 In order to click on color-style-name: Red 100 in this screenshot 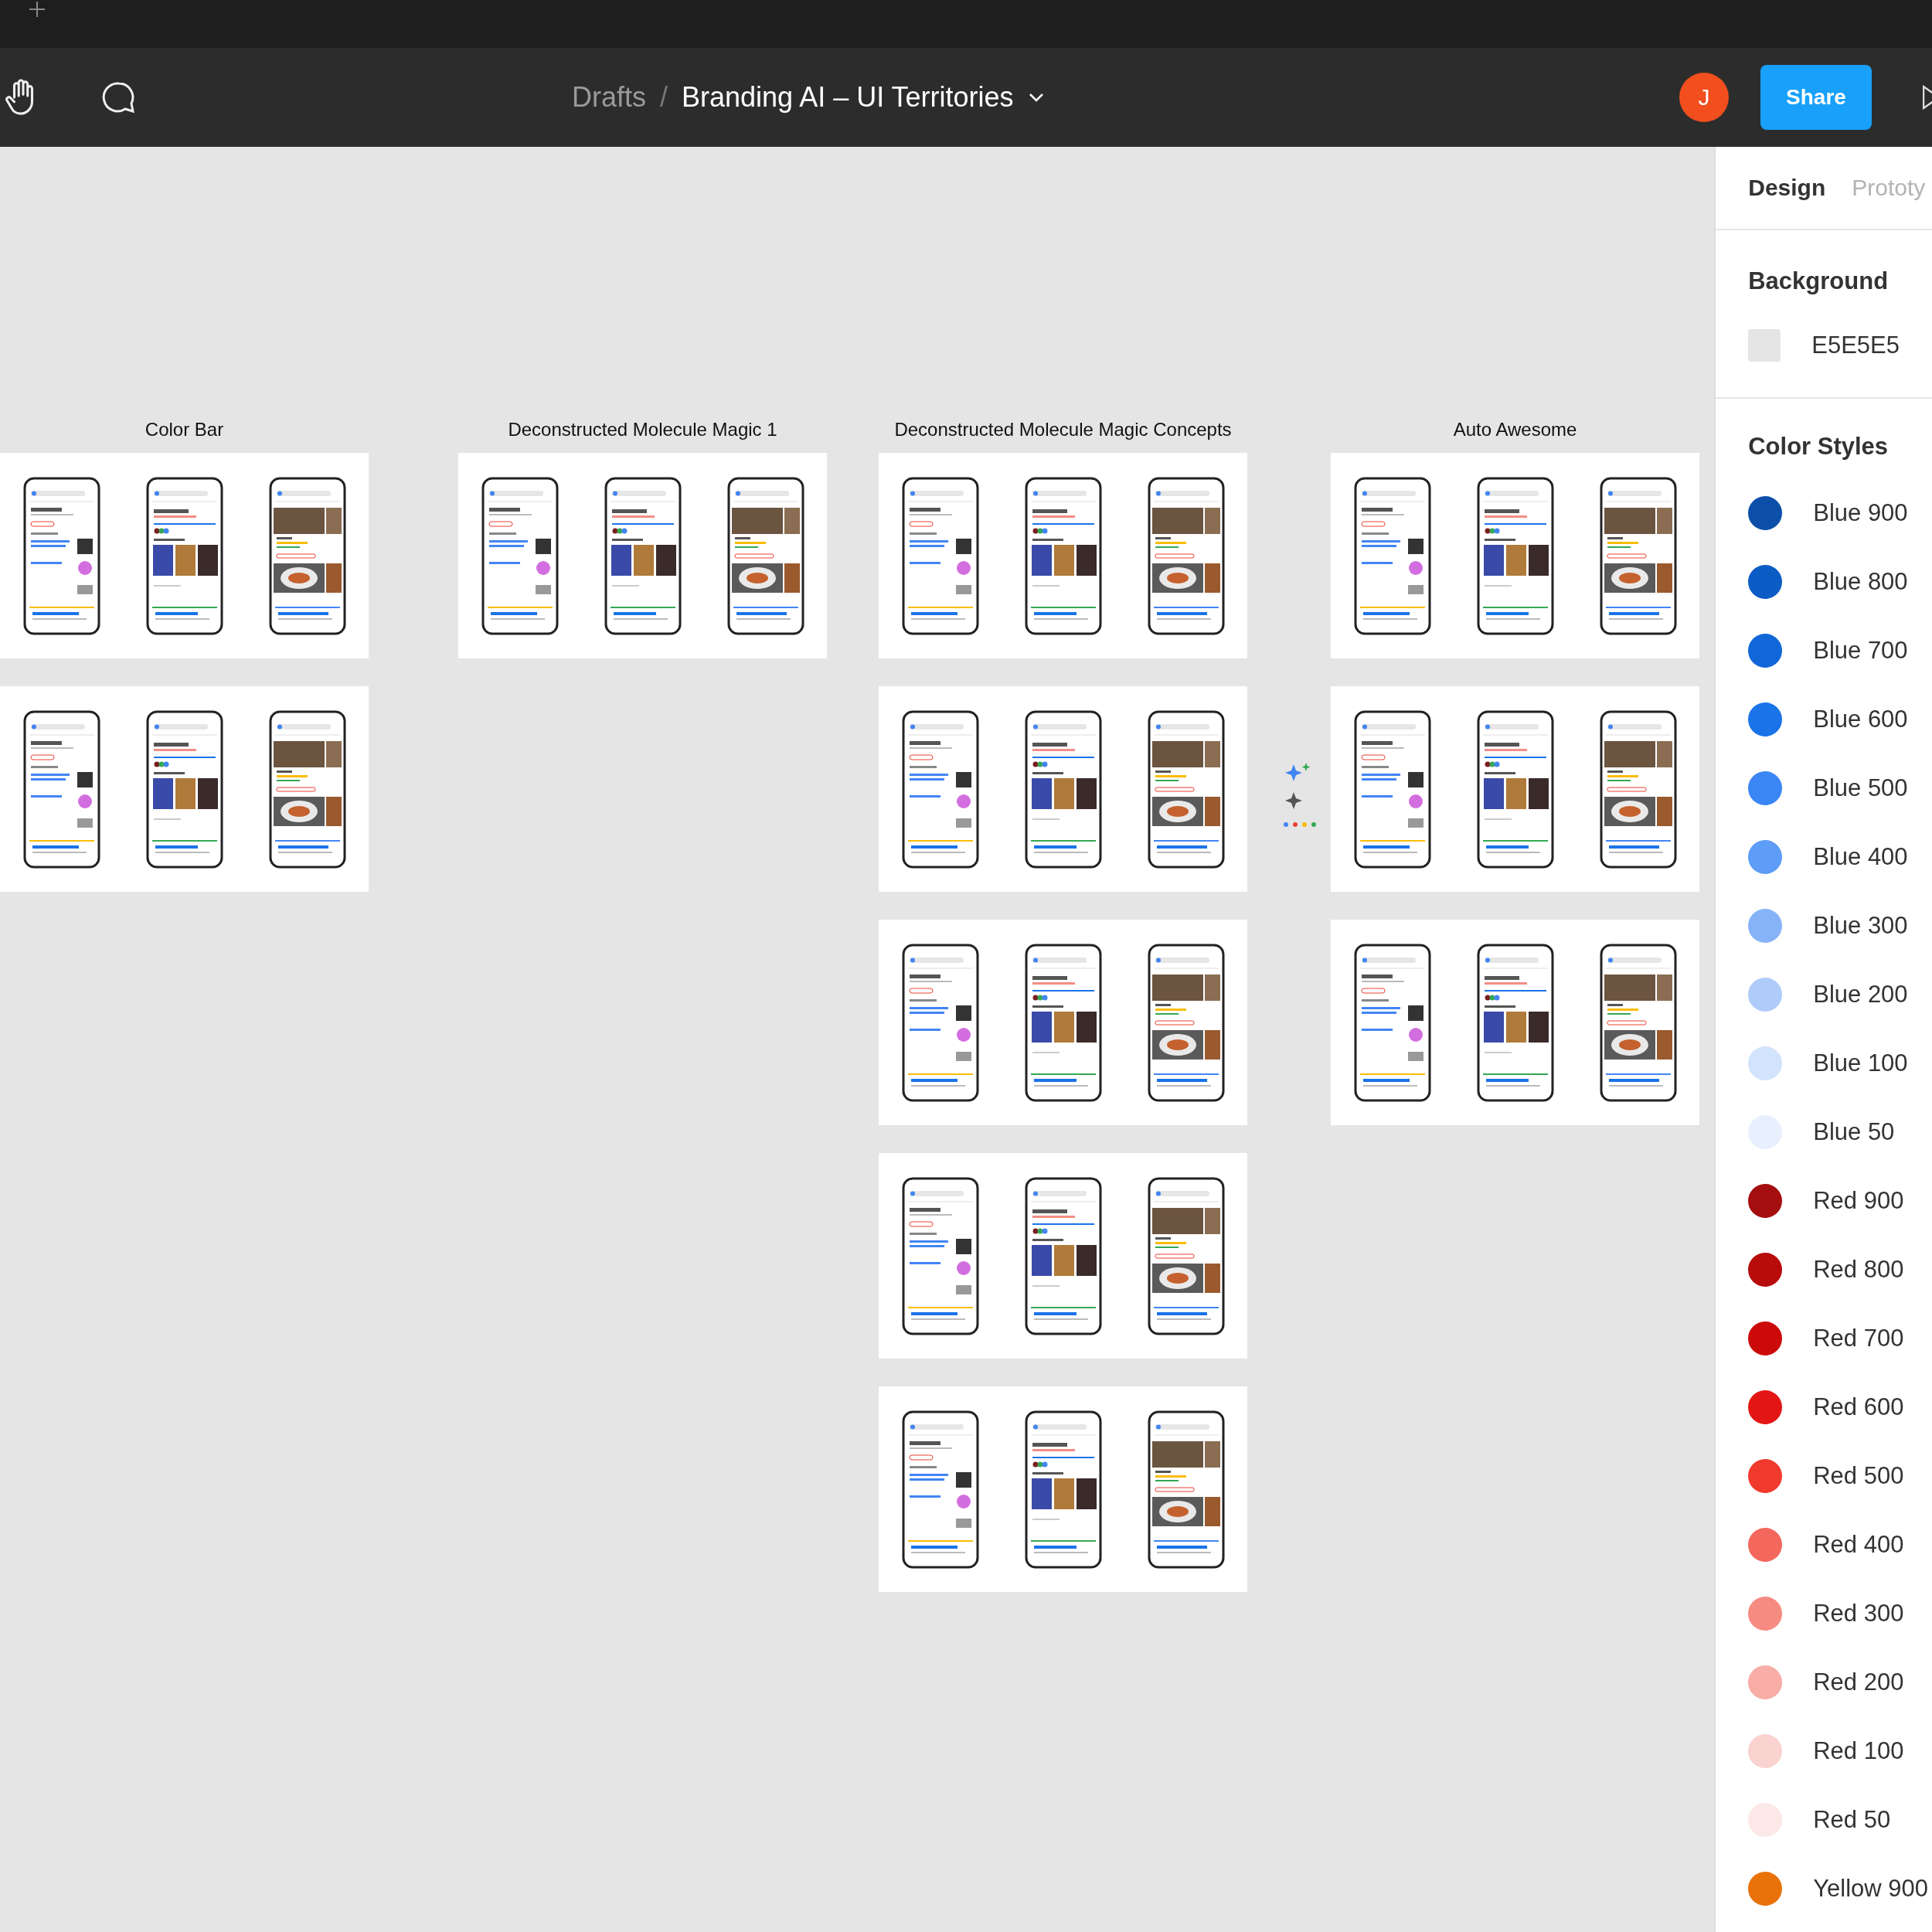, I will do `click(1858, 1751)`.